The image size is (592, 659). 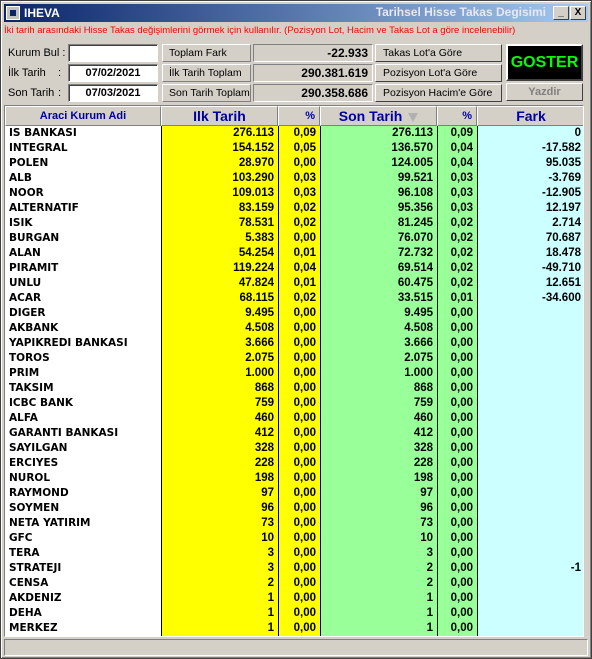 I want to click on header-son-tarih: Son Tarih, so click(x=378, y=116).